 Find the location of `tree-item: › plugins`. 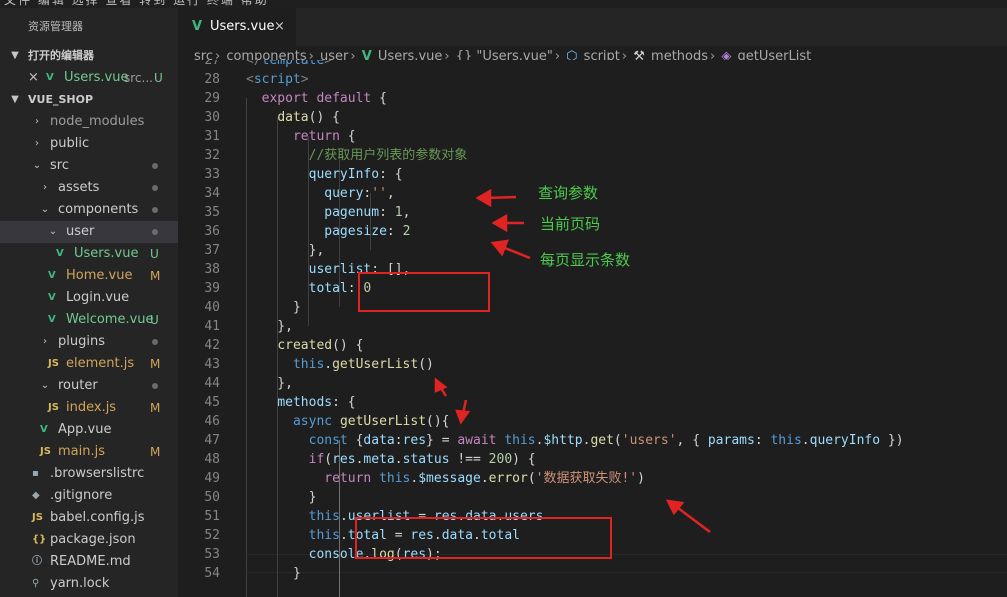

tree-item: › plugins is located at coordinates (89, 342).